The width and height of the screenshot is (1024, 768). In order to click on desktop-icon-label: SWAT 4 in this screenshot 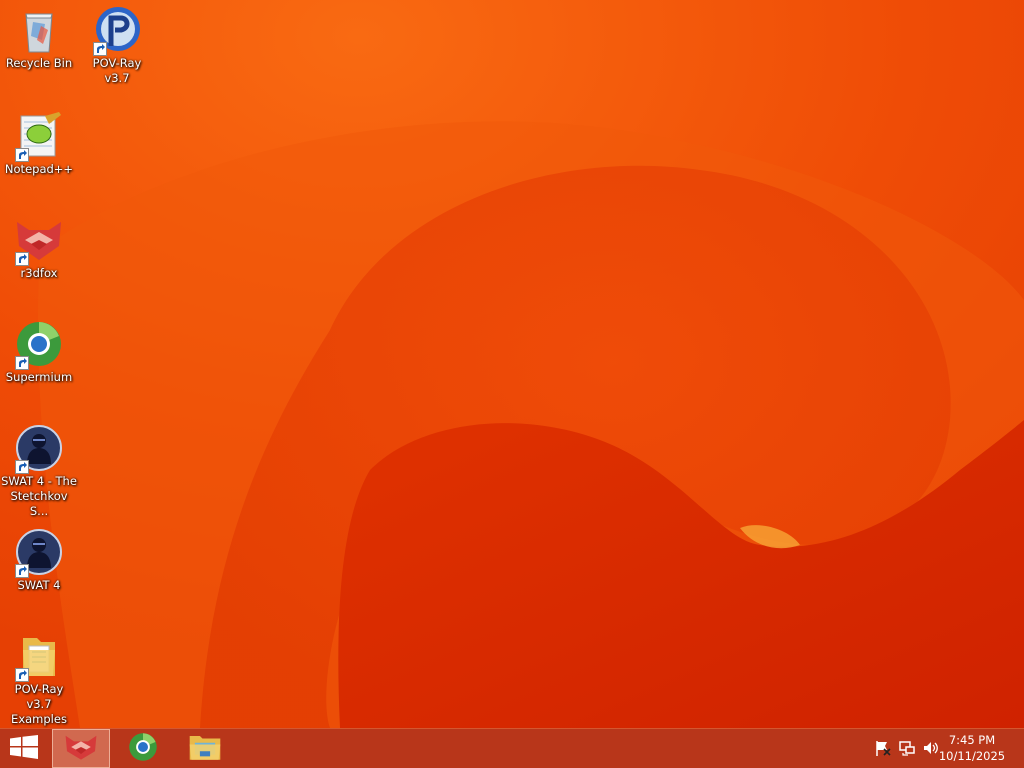, I will do `click(39, 585)`.